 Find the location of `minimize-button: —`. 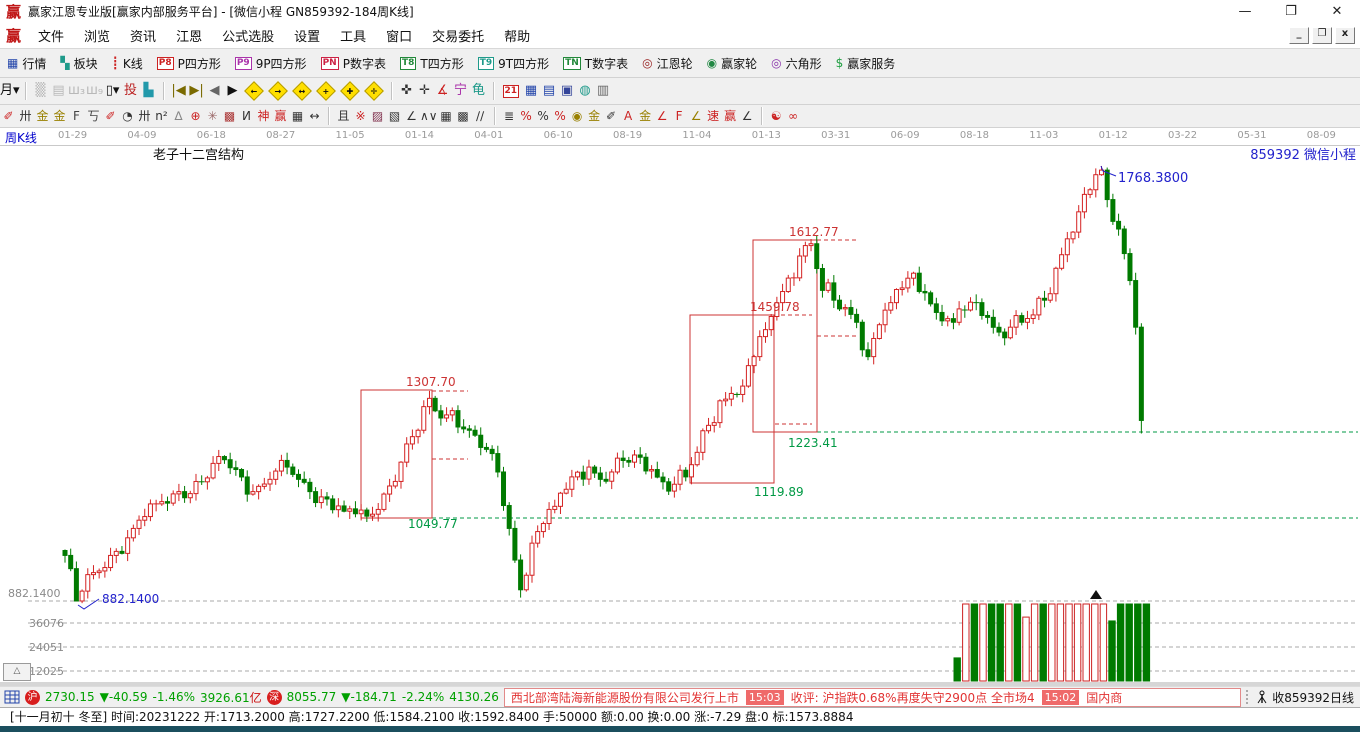

minimize-button: — is located at coordinates (1245, 11).